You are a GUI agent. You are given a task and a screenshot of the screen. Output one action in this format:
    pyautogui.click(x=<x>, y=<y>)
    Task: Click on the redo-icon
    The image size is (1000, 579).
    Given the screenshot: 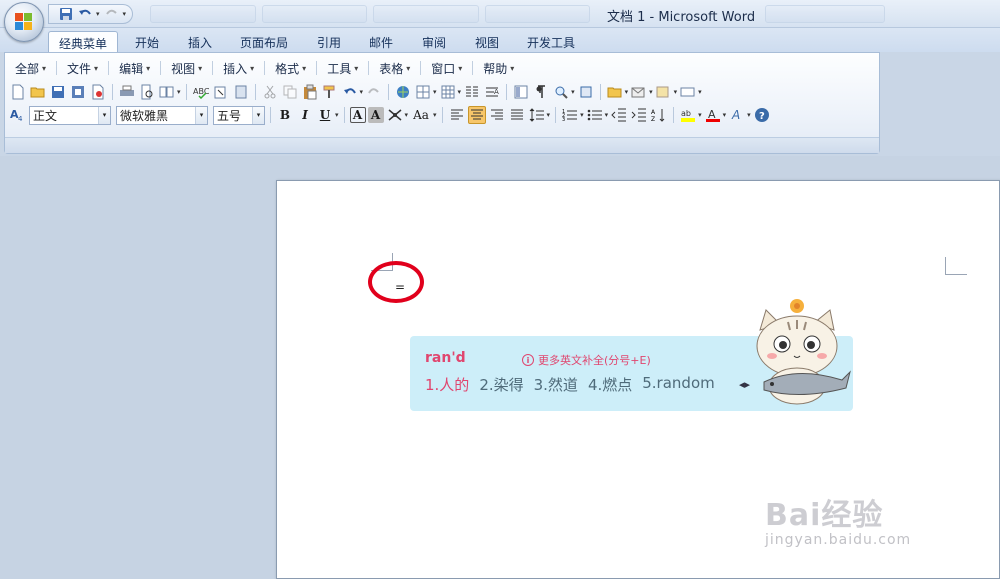 What is the action you would take?
    pyautogui.click(x=112, y=14)
    